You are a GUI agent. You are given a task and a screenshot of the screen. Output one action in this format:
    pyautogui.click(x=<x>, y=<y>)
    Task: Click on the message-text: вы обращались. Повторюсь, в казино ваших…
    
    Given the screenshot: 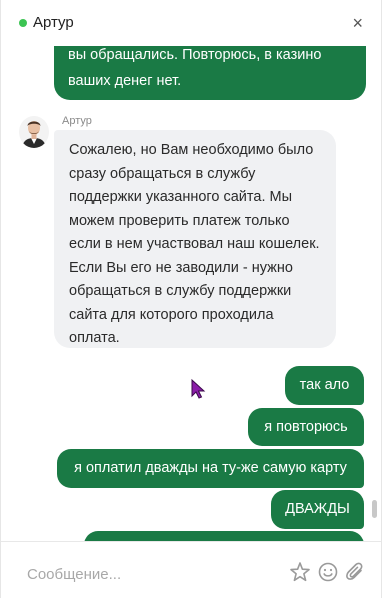 What is the action you would take?
    pyautogui.click(x=195, y=68)
    